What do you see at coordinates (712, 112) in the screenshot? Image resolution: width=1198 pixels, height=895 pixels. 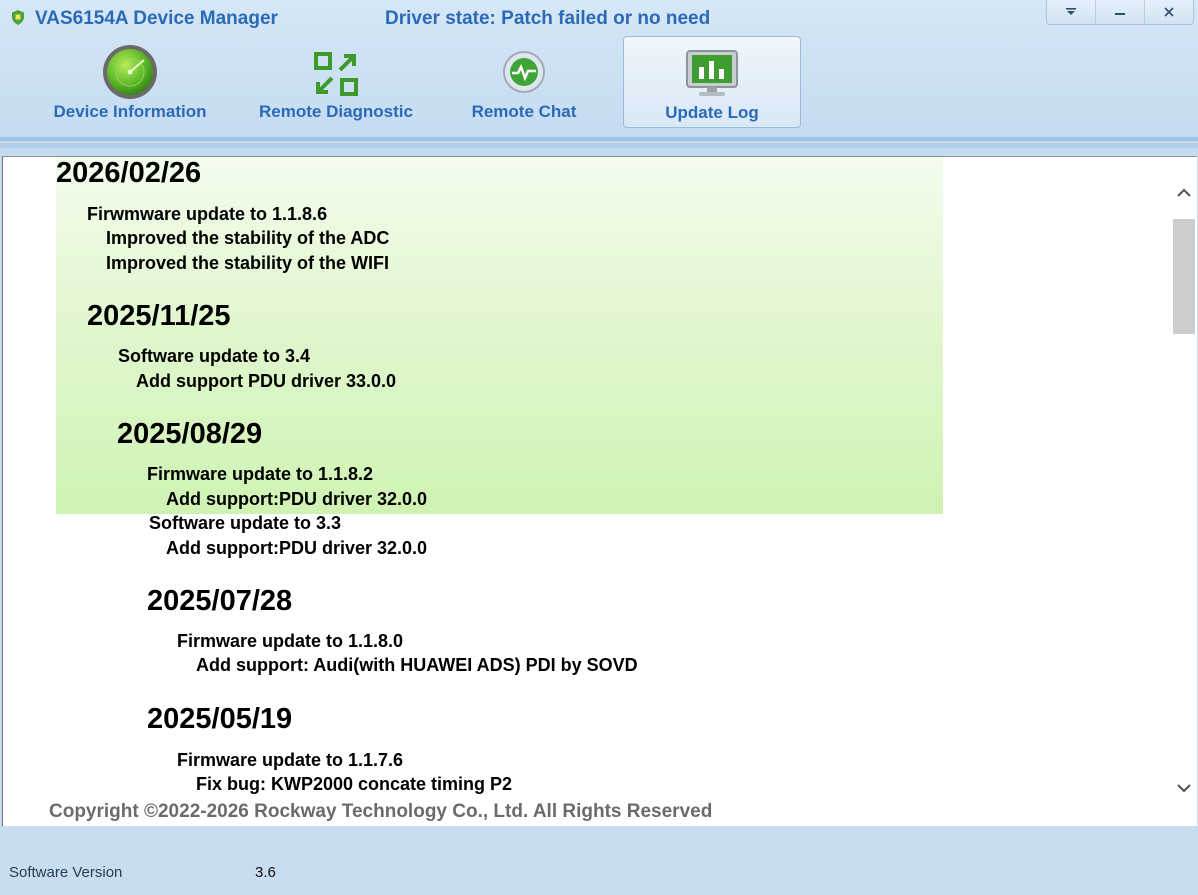 I see `tab-label: Update Log` at bounding box center [712, 112].